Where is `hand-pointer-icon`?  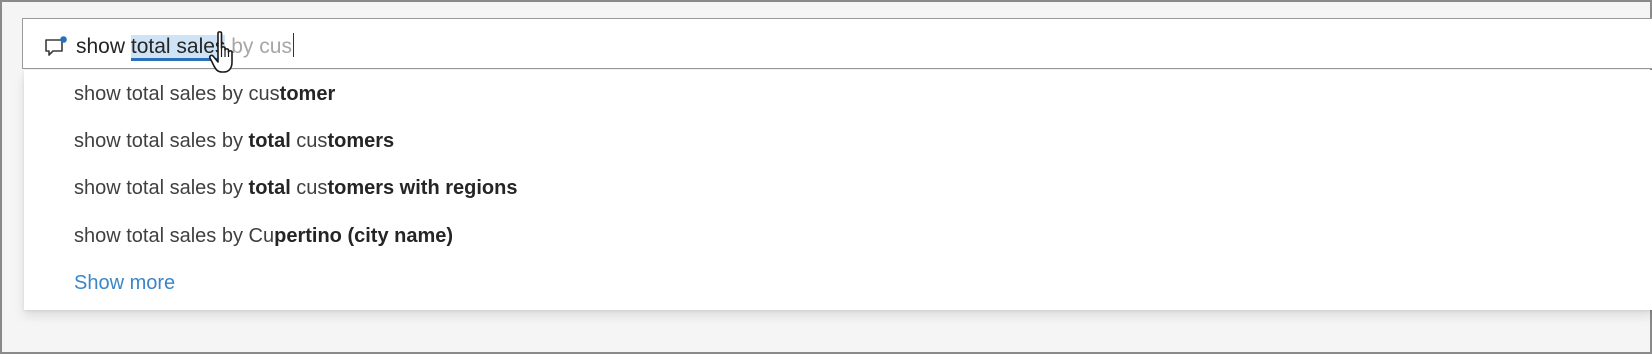
hand-pointer-icon is located at coordinates (225, 54).